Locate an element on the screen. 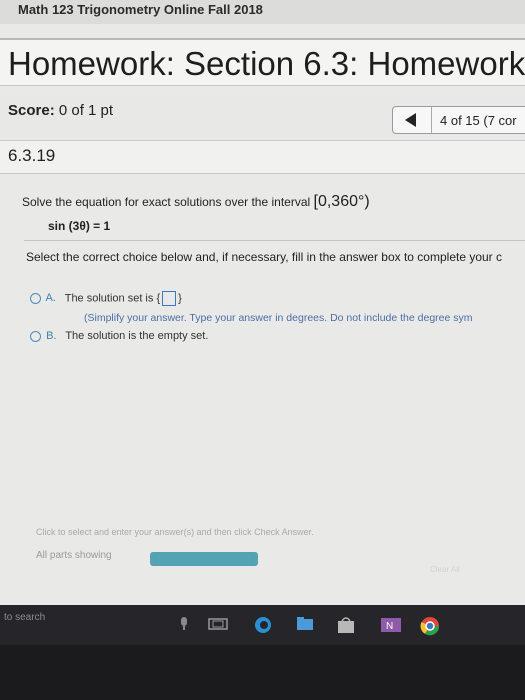 The width and height of the screenshot is (525, 700). answer-input is located at coordinates (169, 298).